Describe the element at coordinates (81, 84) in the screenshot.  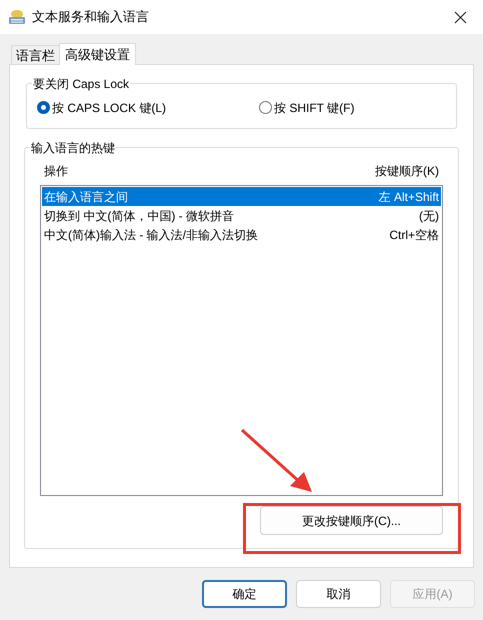
I see `group-title: 要关闭 Caps Lock` at that location.